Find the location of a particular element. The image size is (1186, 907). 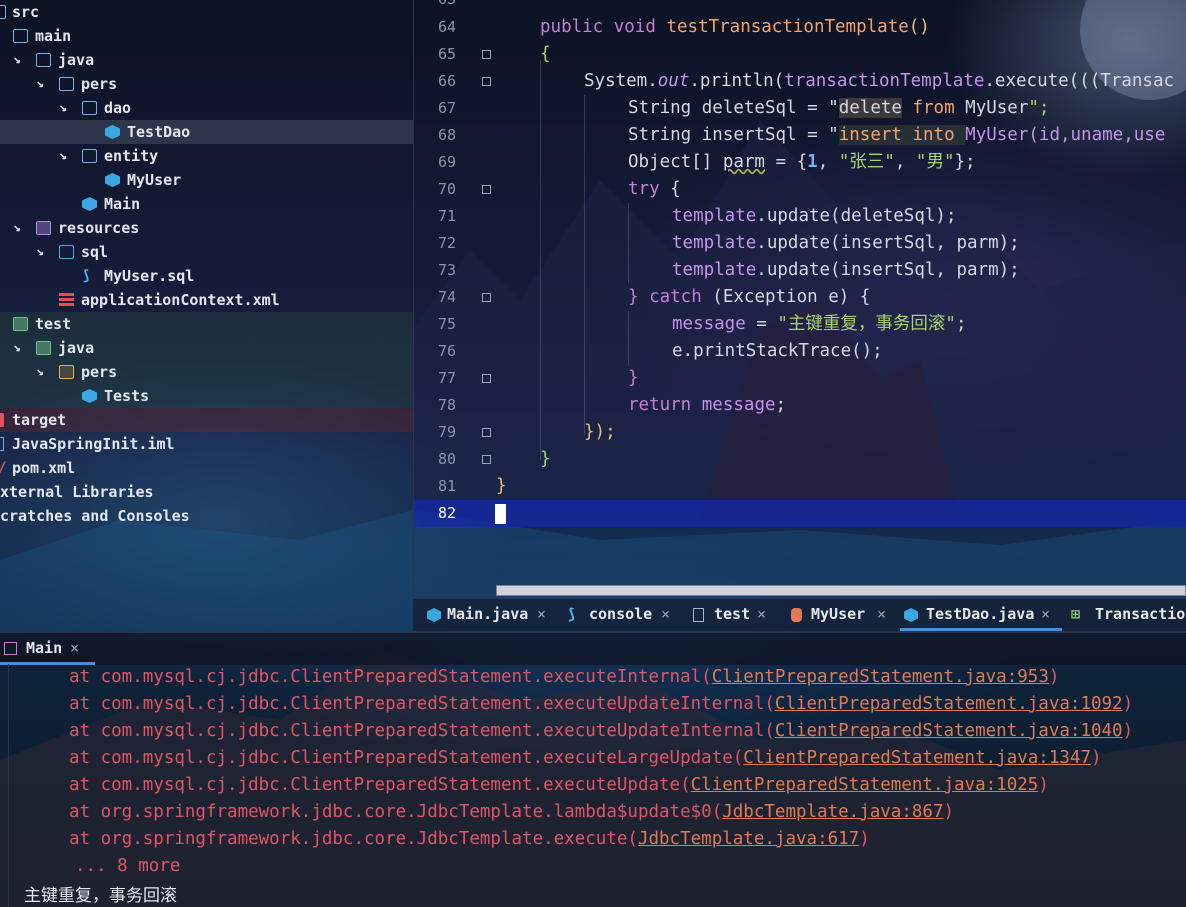

source-link: ClientPreparedStatement.java:953 is located at coordinates (880, 677).